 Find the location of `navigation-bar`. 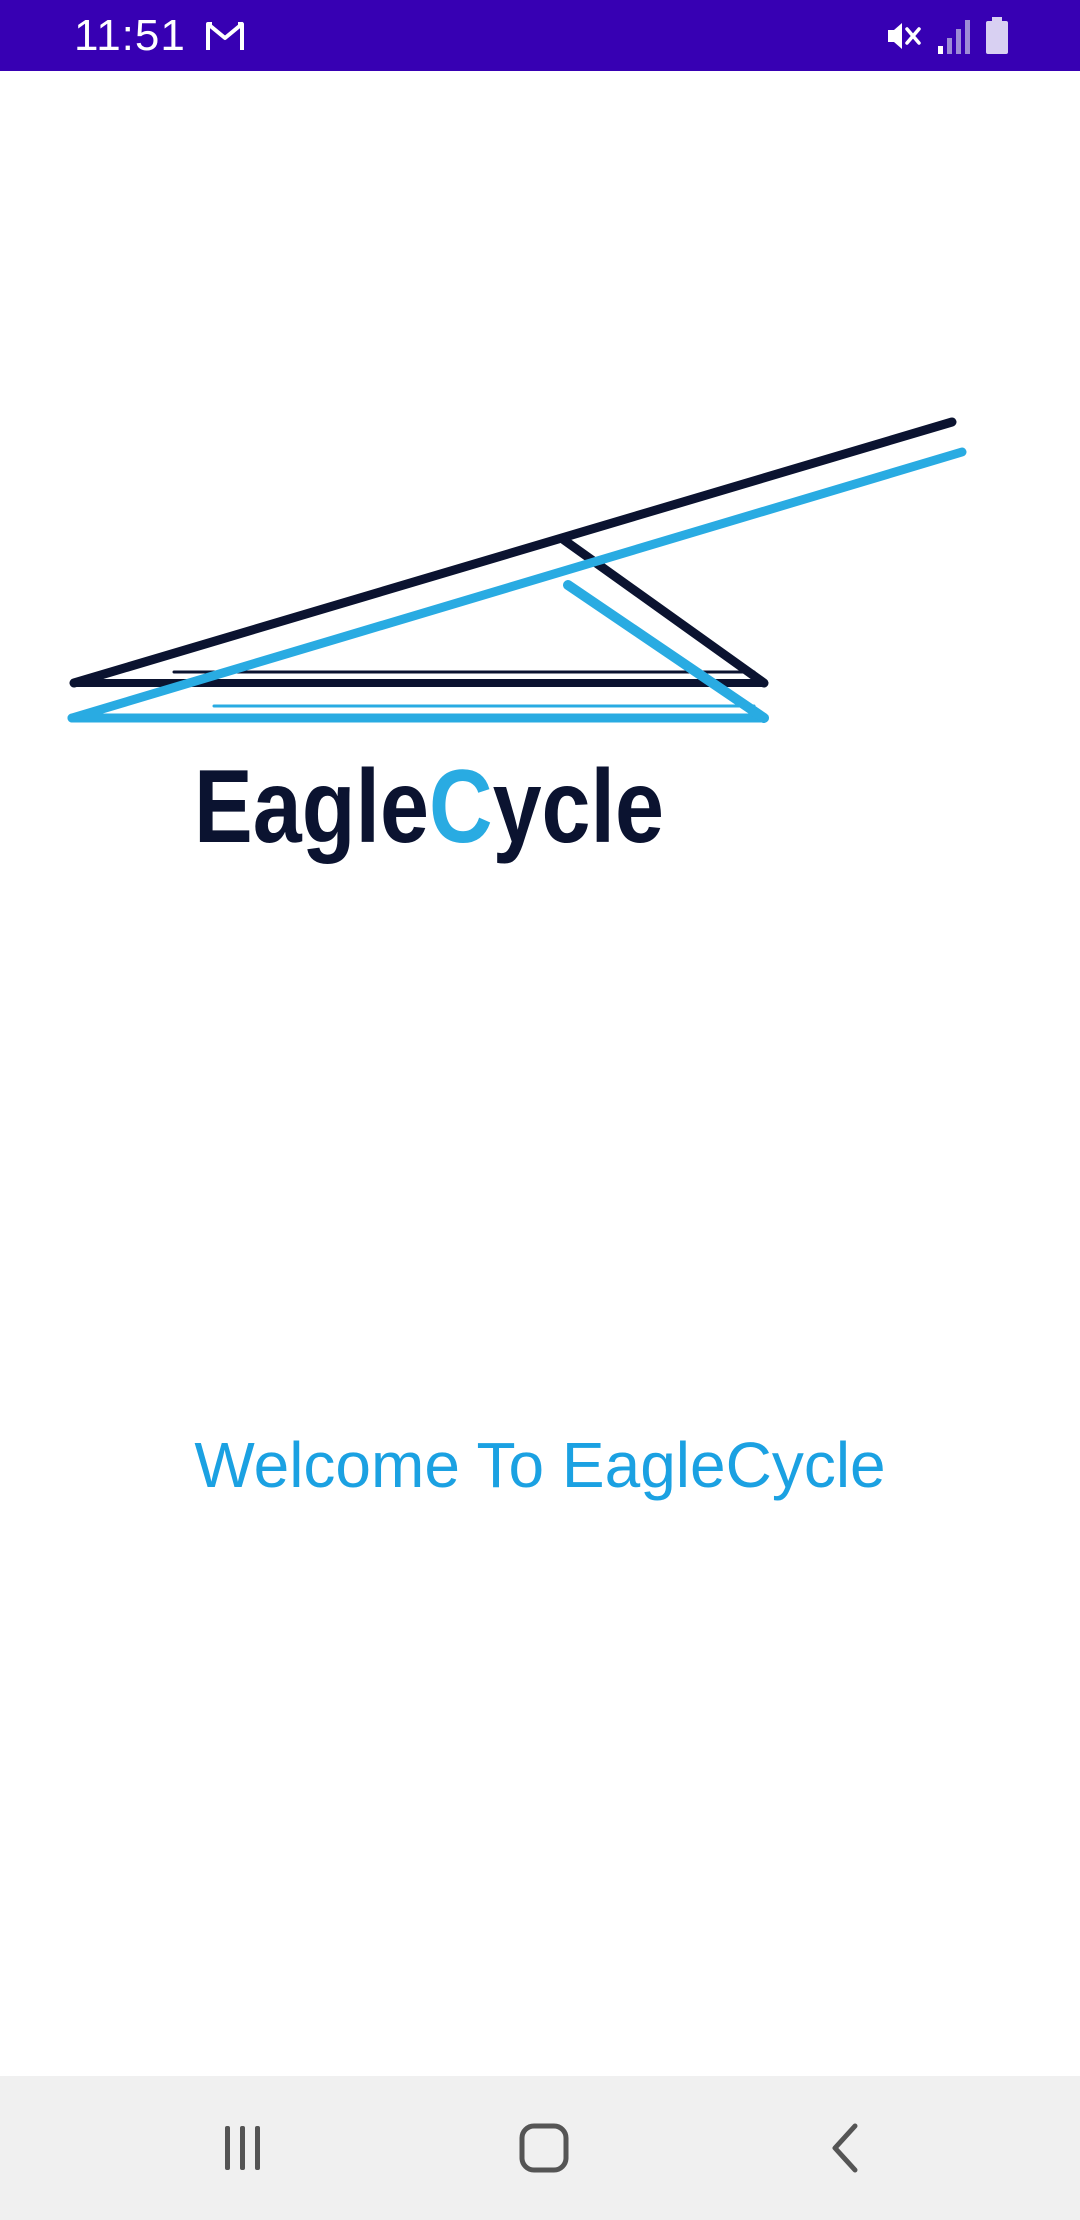

navigation-bar is located at coordinates (540, 2148).